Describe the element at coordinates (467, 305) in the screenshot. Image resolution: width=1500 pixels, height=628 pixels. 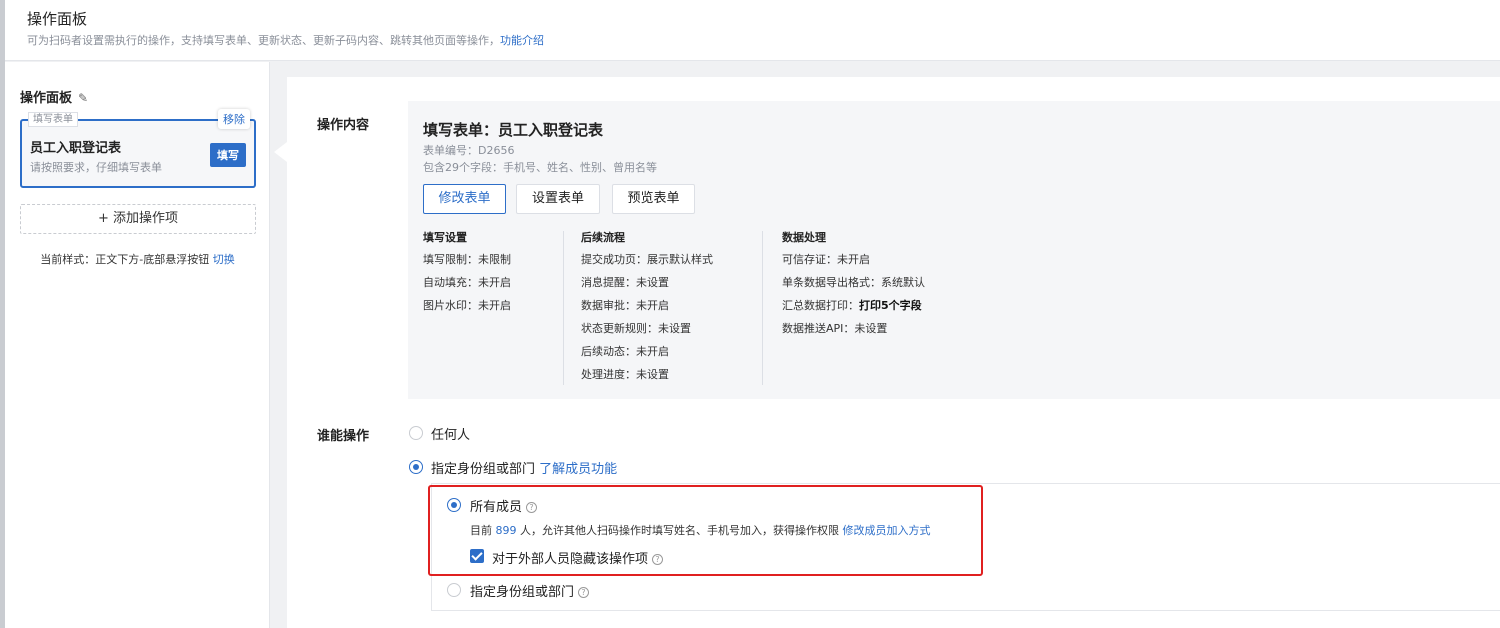
I see `column-item: 图片水印：未开启` at that location.